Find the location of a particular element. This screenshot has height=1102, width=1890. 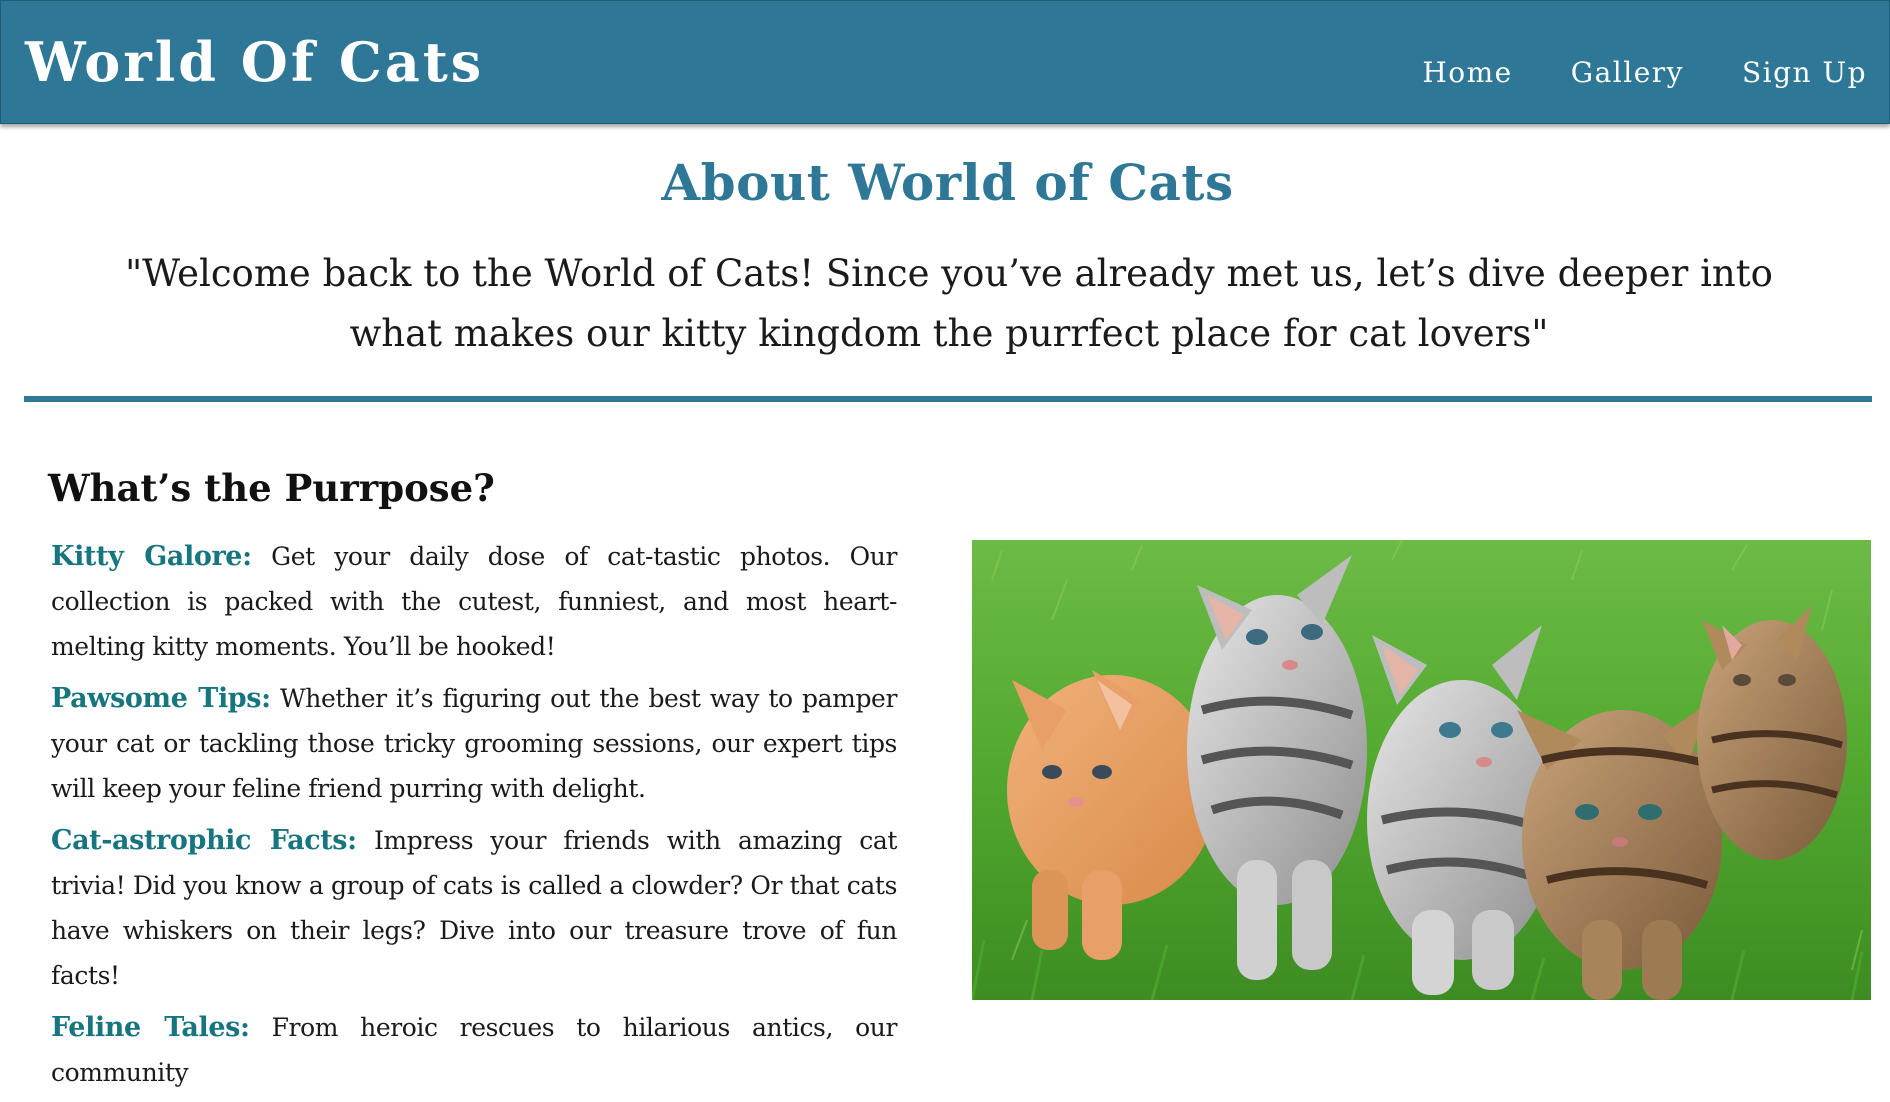

feature-name: Cat-astrophic Facts: is located at coordinates (204, 840).